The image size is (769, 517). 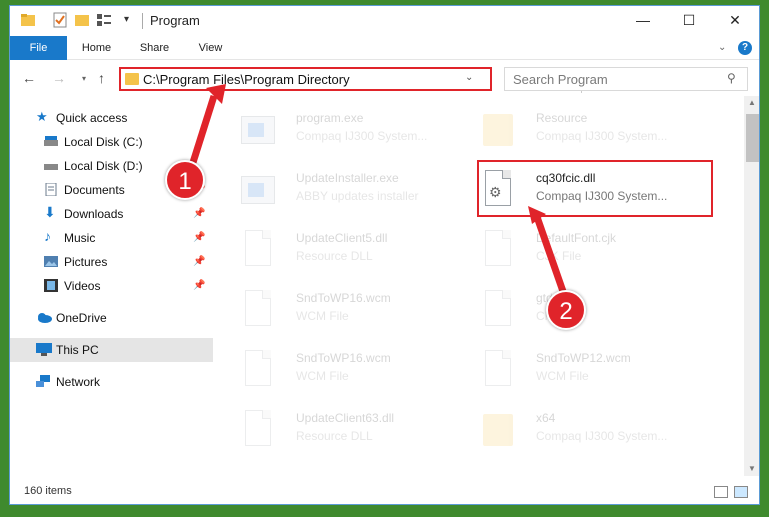 I want to click on large-icons-view-icon, so click(x=741, y=492).